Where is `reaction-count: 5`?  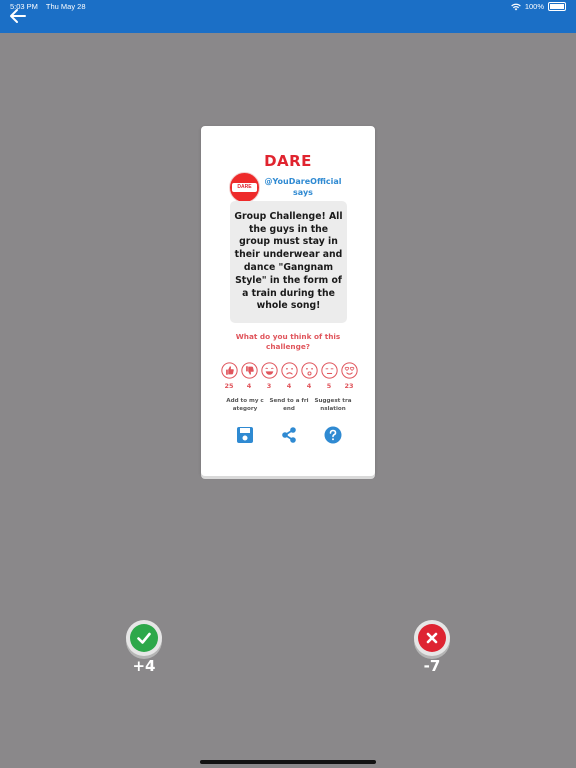 reaction-count: 5 is located at coordinates (329, 386).